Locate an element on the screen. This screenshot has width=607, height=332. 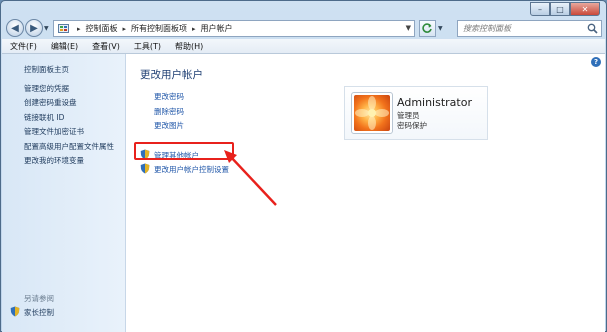
menu-view: 查看(V) is located at coordinates (105, 46).